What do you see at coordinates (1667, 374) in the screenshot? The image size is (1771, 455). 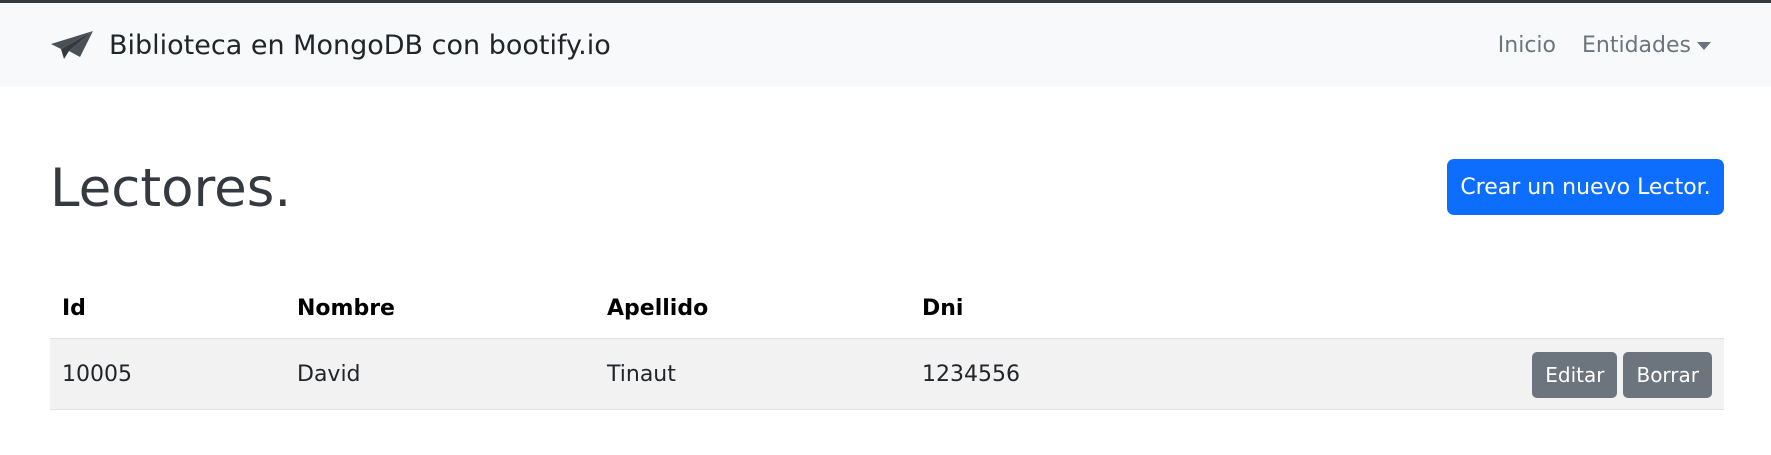 I see `delete-button: Borrar` at bounding box center [1667, 374].